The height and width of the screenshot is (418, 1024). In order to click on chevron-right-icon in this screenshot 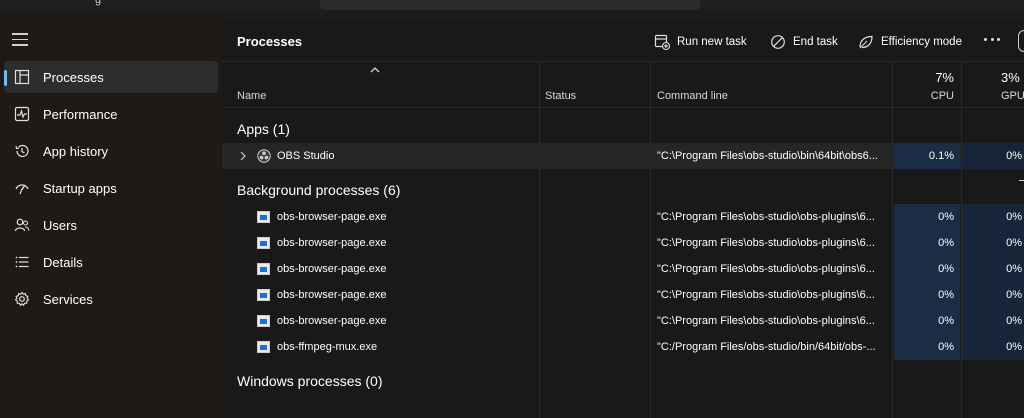, I will do `click(243, 156)`.